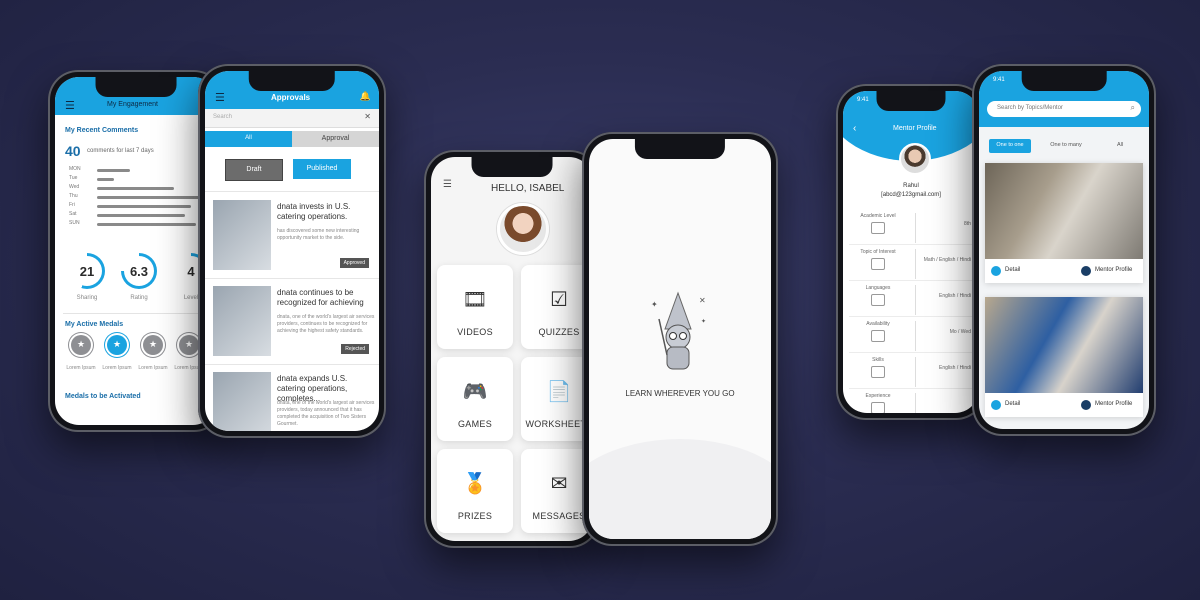  Describe the element at coordinates (73, 151) in the screenshot. I see `comment-count: 40` at that location.